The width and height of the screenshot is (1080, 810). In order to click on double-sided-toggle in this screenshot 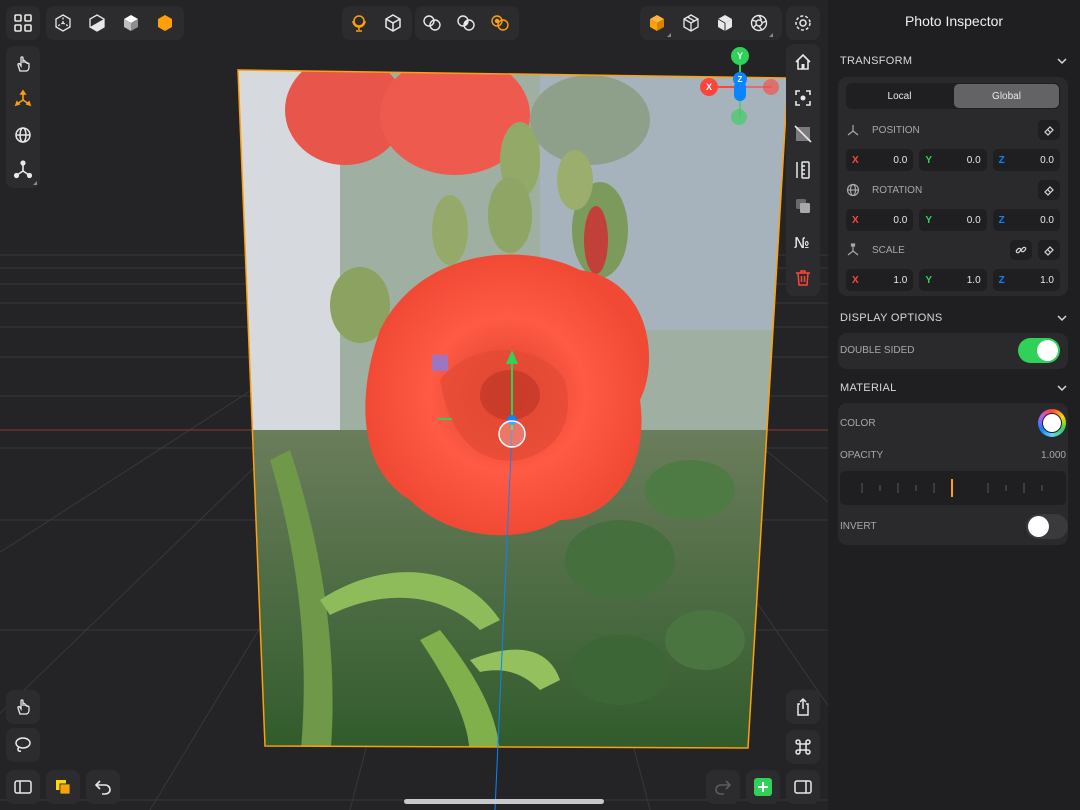, I will do `click(1039, 350)`.